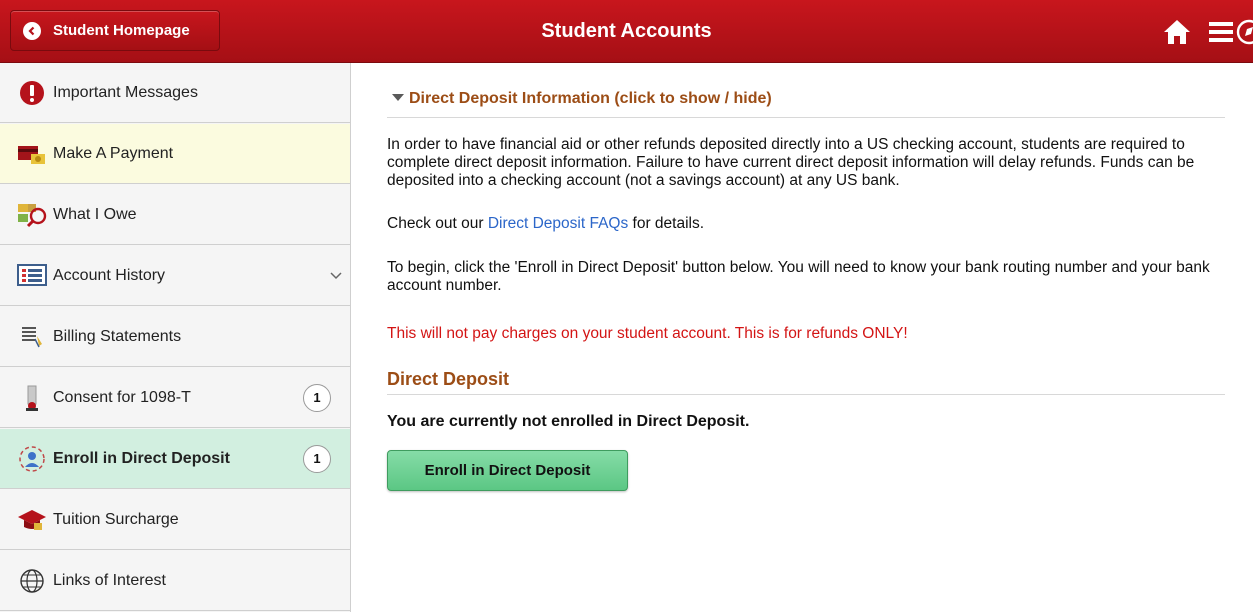 This screenshot has height=612, width=1253. What do you see at coordinates (175, 581) in the screenshot?
I see `sidebar-item-links-of-interest: Links of Interest` at bounding box center [175, 581].